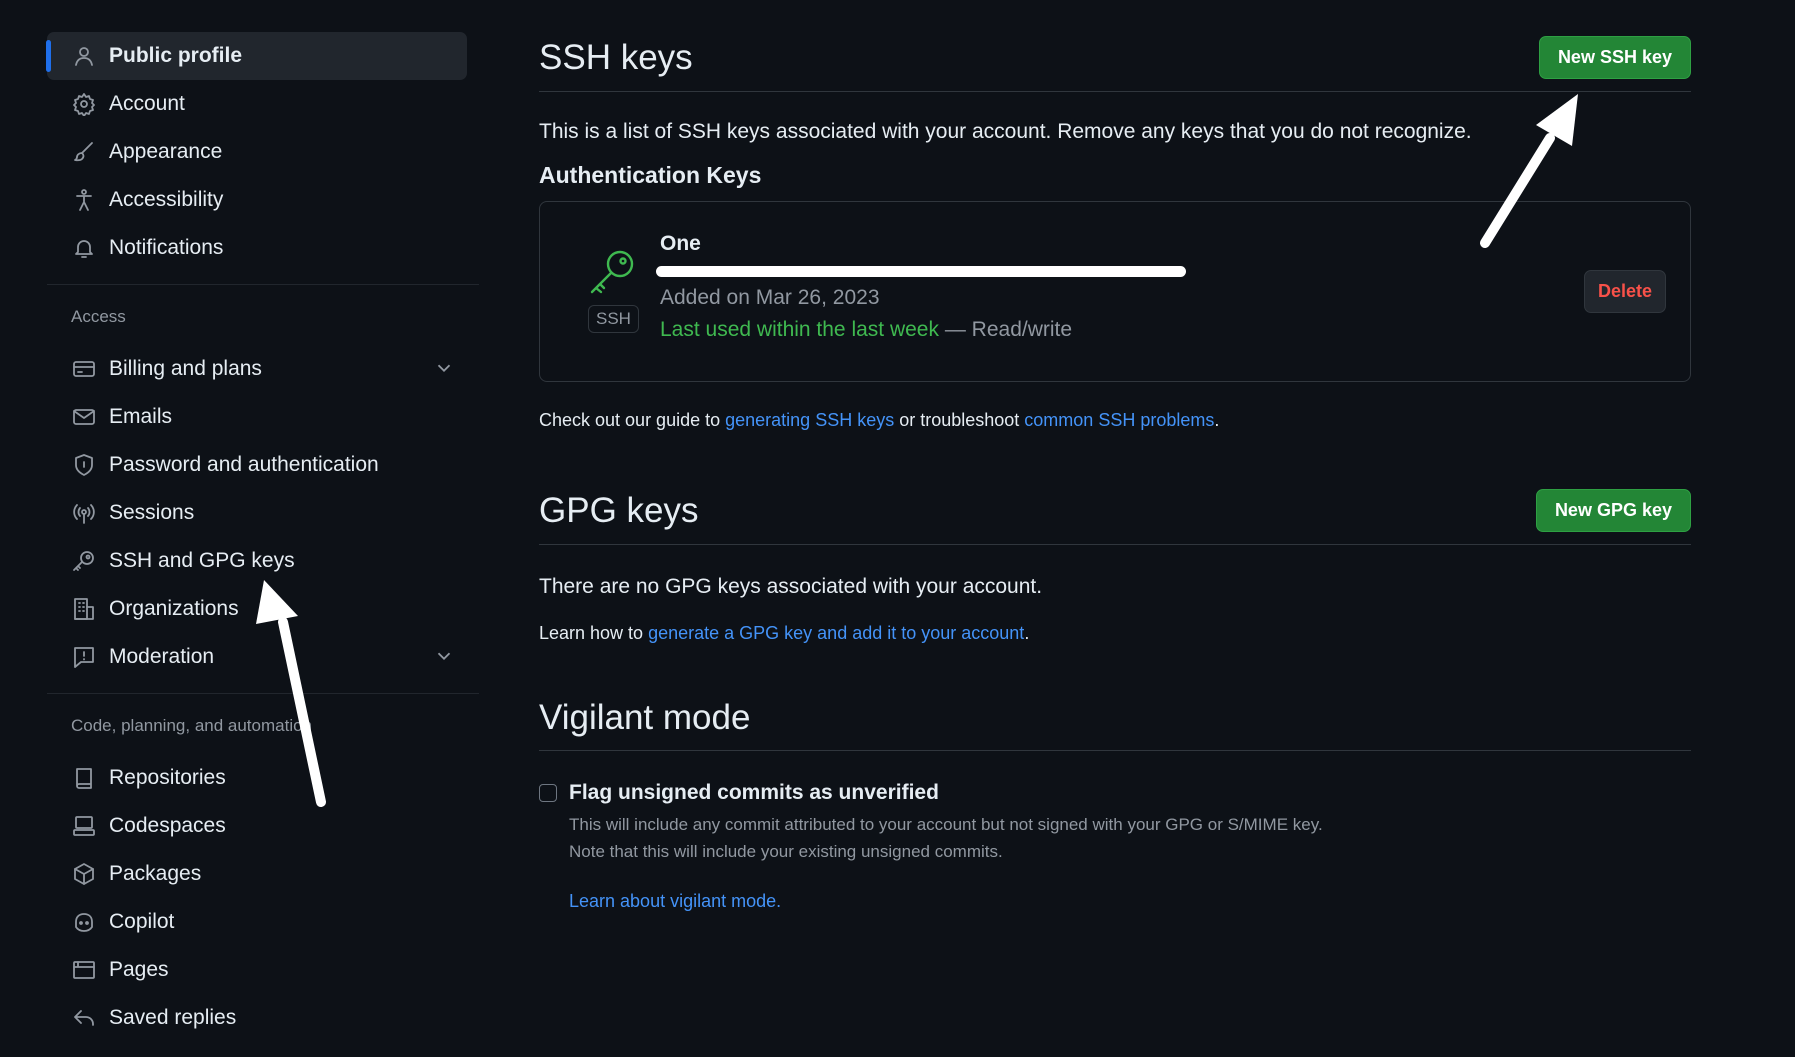 This screenshot has width=1795, height=1057. I want to click on sidebar-item-copilot: Copilot, so click(263, 922).